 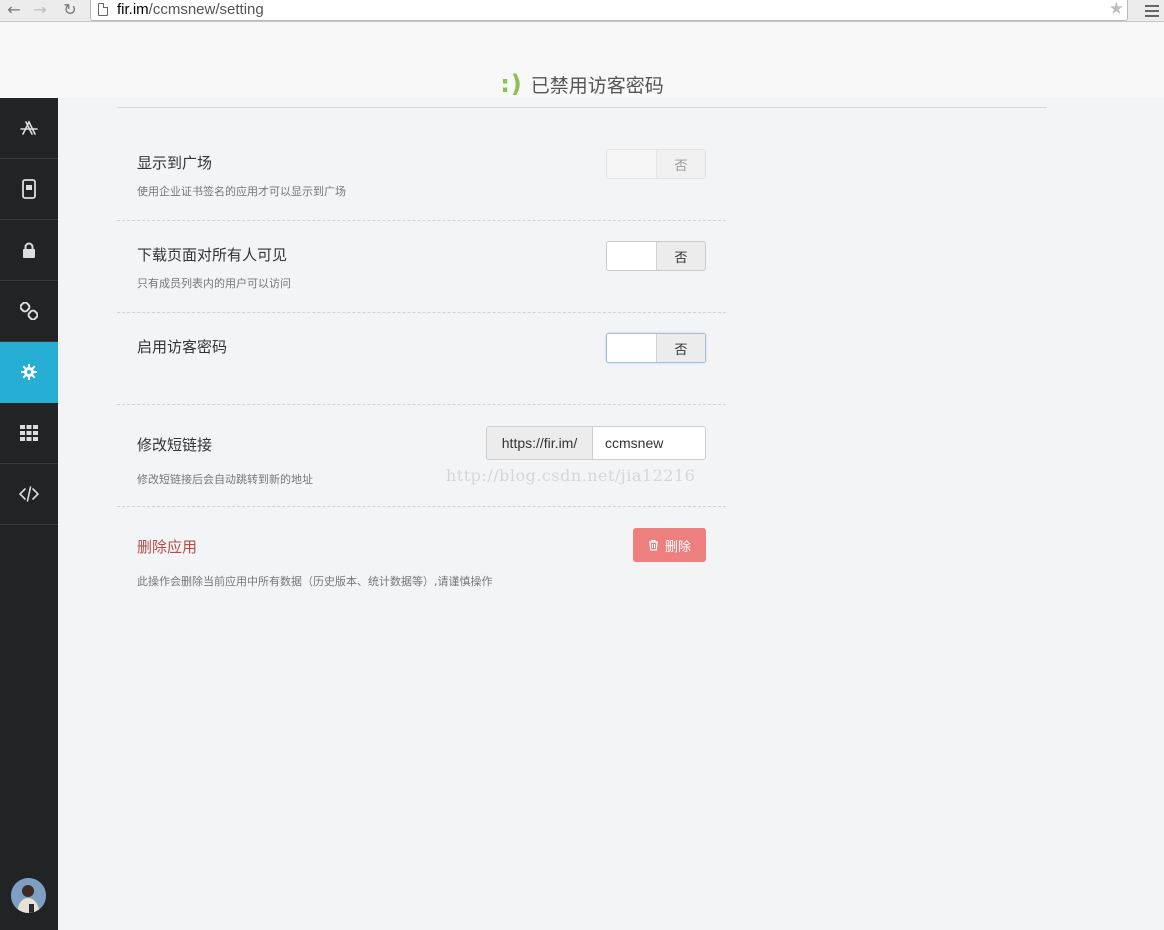 What do you see at coordinates (212, 255) in the screenshot?
I see `setting-title-download-visible: 下载页面对所有人可见` at bounding box center [212, 255].